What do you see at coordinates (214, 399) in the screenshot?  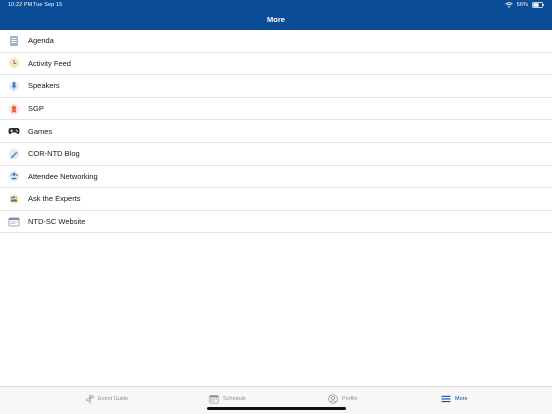 I see `schedule-icon` at bounding box center [214, 399].